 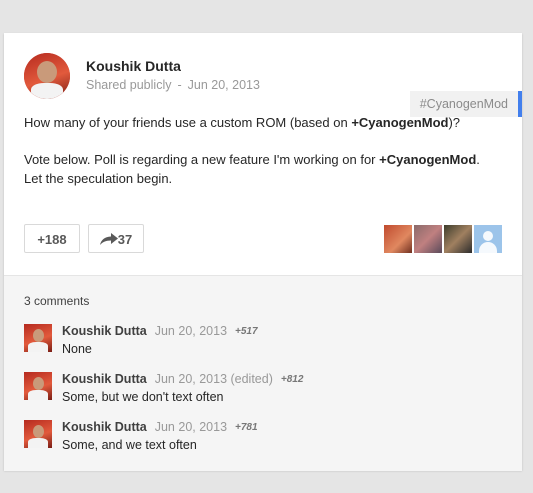 I want to click on comment-author-line: Koushik Dutta Jun 20, 2013 (edited) +812, so click(x=182, y=379).